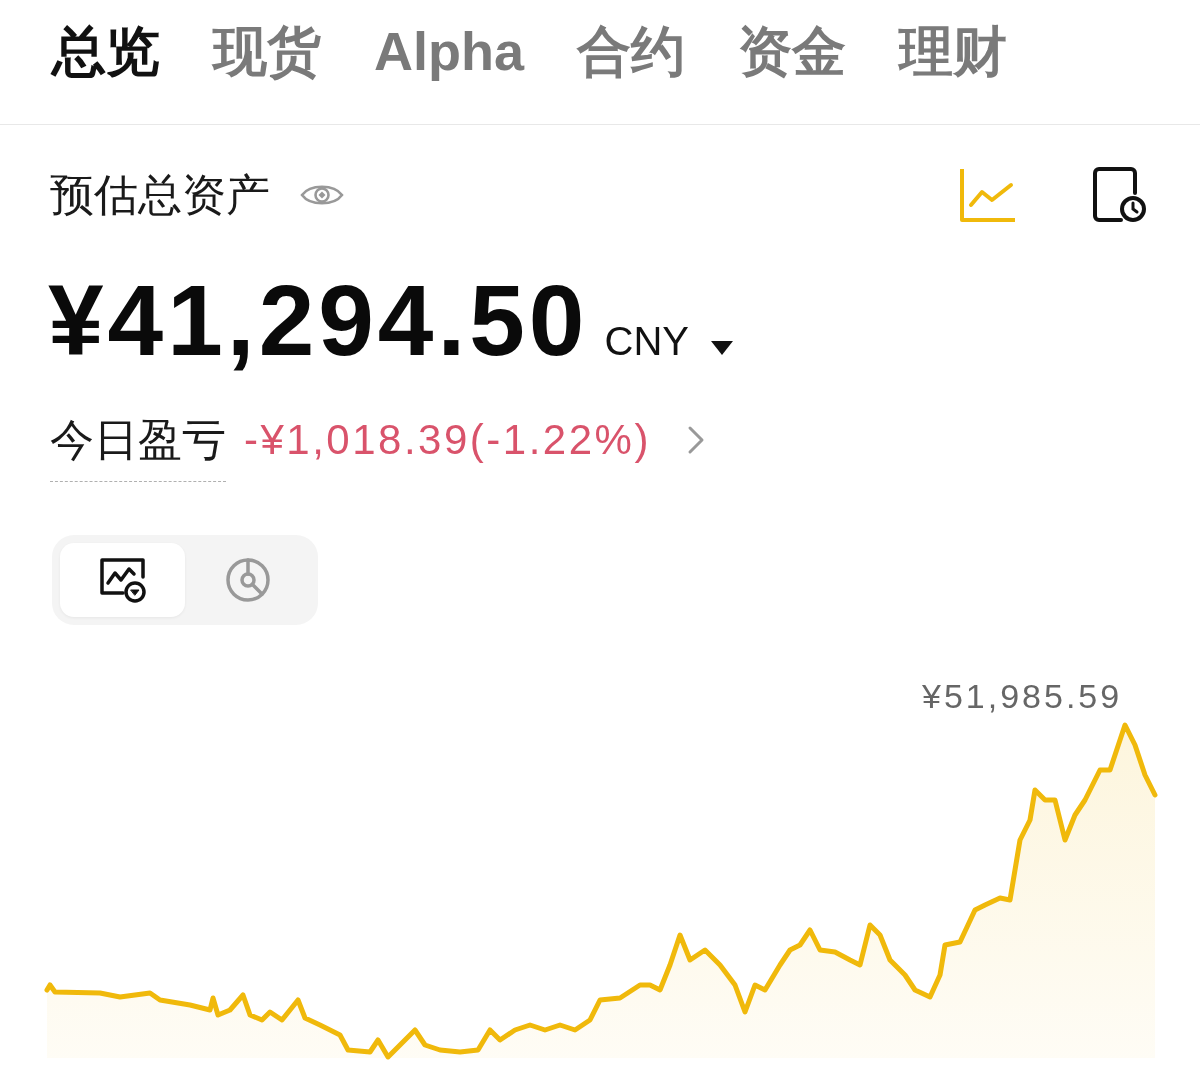  Describe the element at coordinates (106, 52) in the screenshot. I see `tab: 总览` at that location.